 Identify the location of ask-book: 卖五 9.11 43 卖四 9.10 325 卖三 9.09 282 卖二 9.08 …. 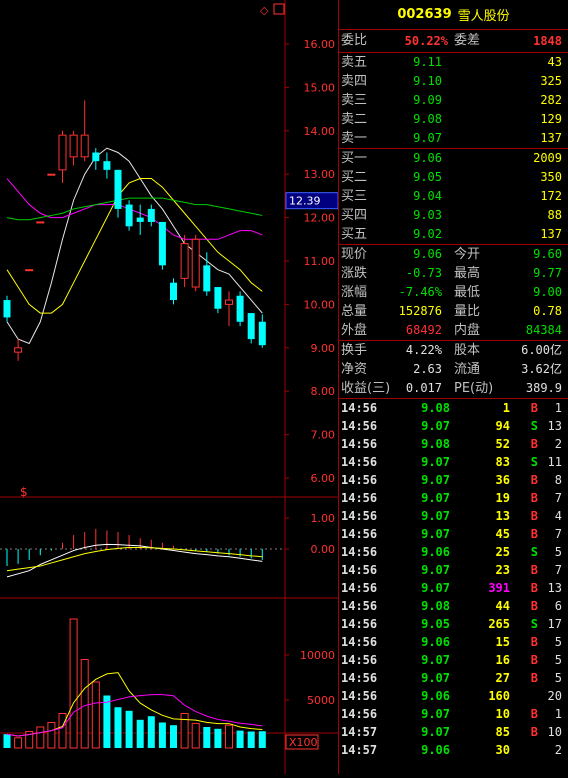
(453, 101).